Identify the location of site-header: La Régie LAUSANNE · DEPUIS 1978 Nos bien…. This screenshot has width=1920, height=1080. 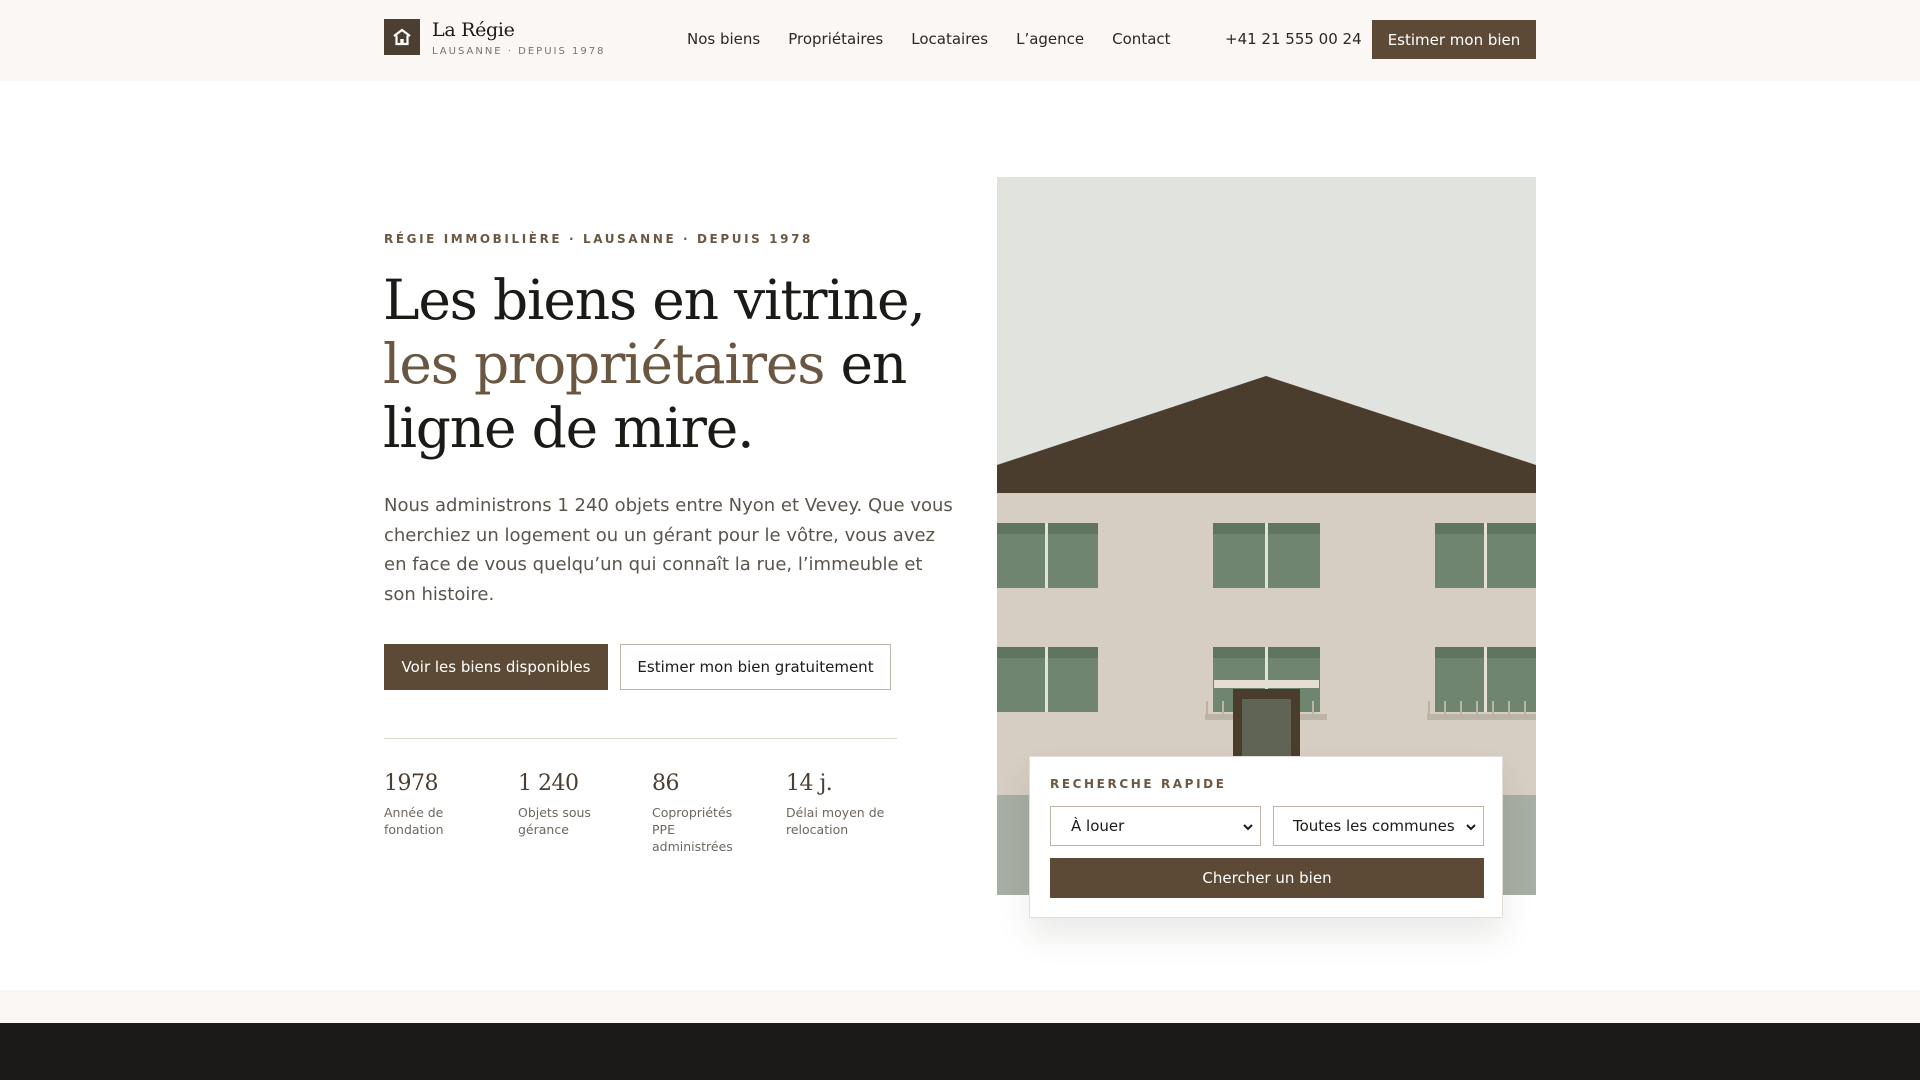
(960, 40).